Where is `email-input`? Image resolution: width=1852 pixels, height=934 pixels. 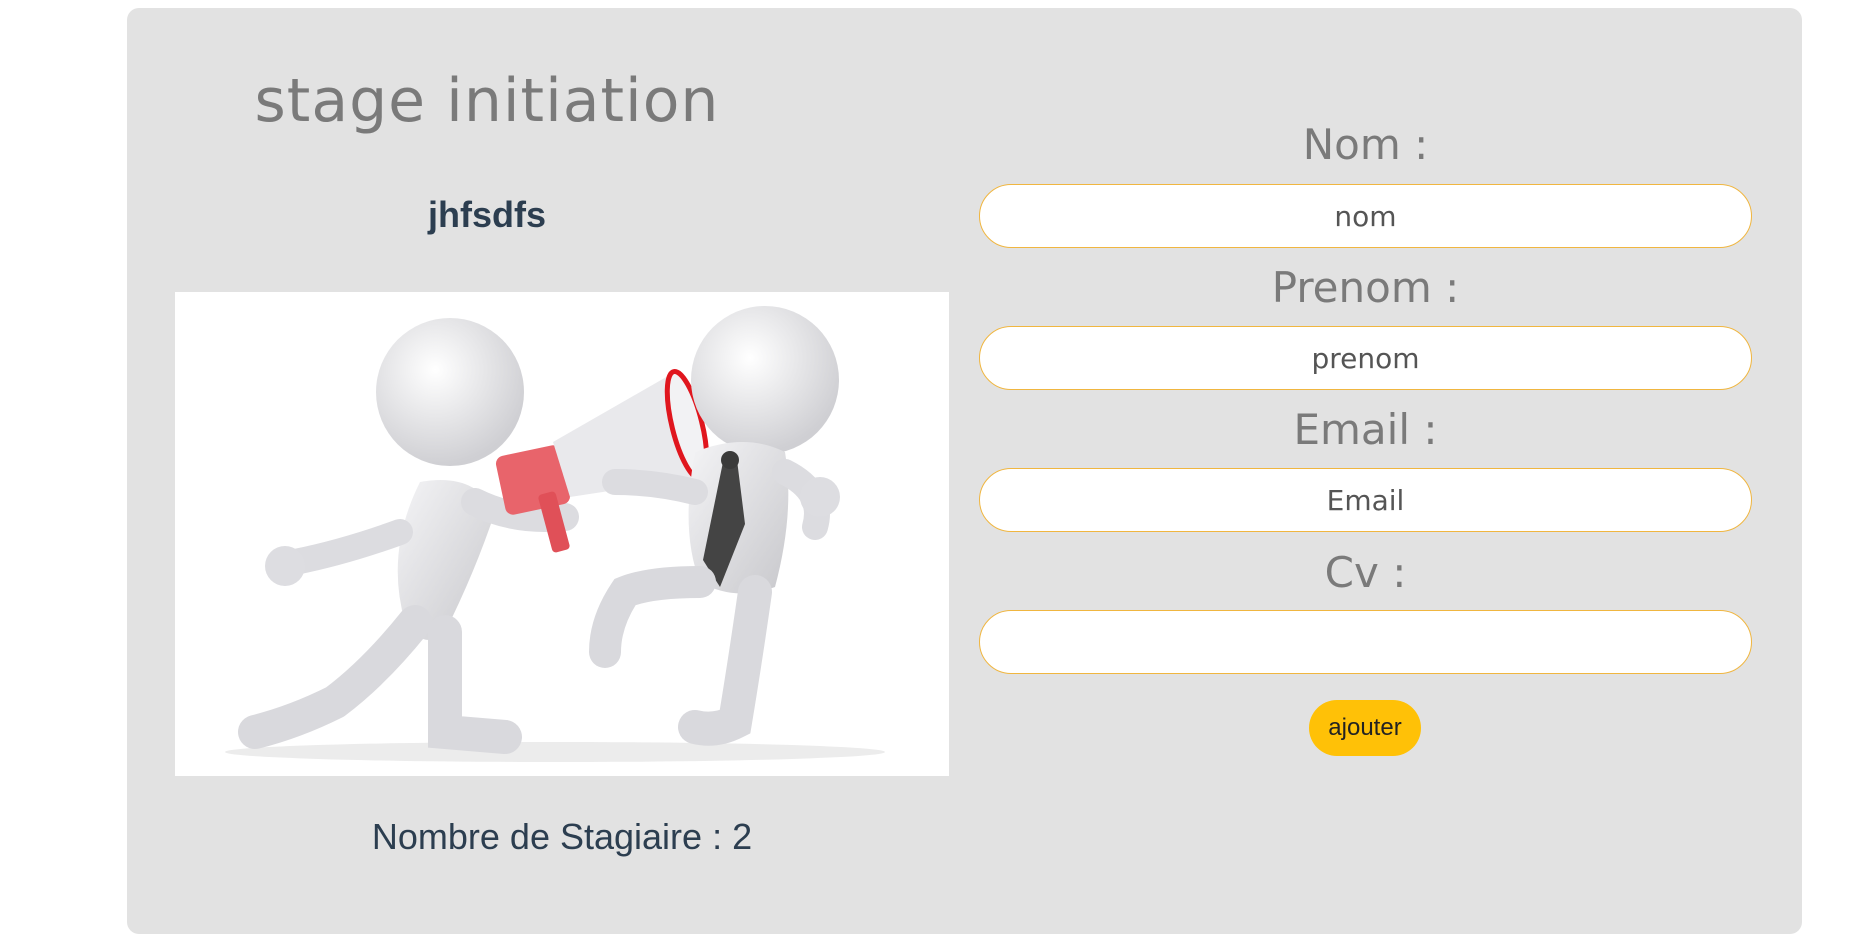
email-input is located at coordinates (1365, 500).